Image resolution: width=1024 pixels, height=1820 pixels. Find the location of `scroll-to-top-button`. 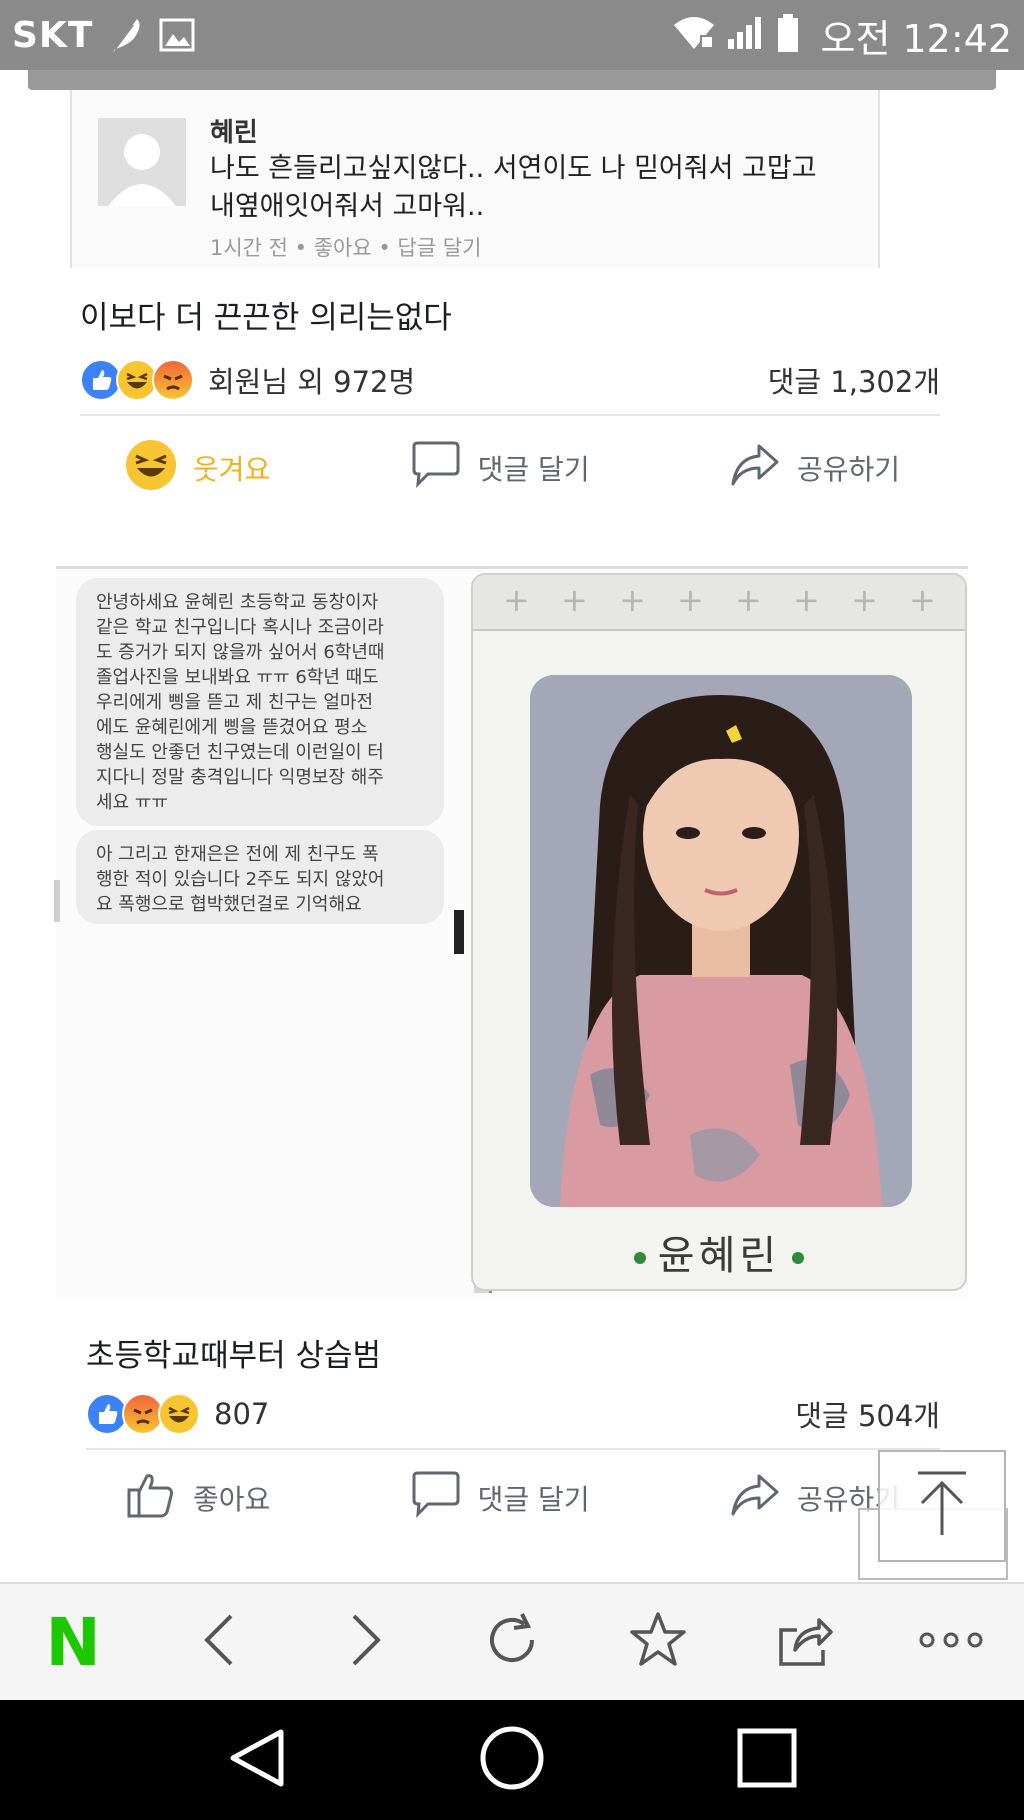

scroll-to-top-button is located at coordinates (942, 1506).